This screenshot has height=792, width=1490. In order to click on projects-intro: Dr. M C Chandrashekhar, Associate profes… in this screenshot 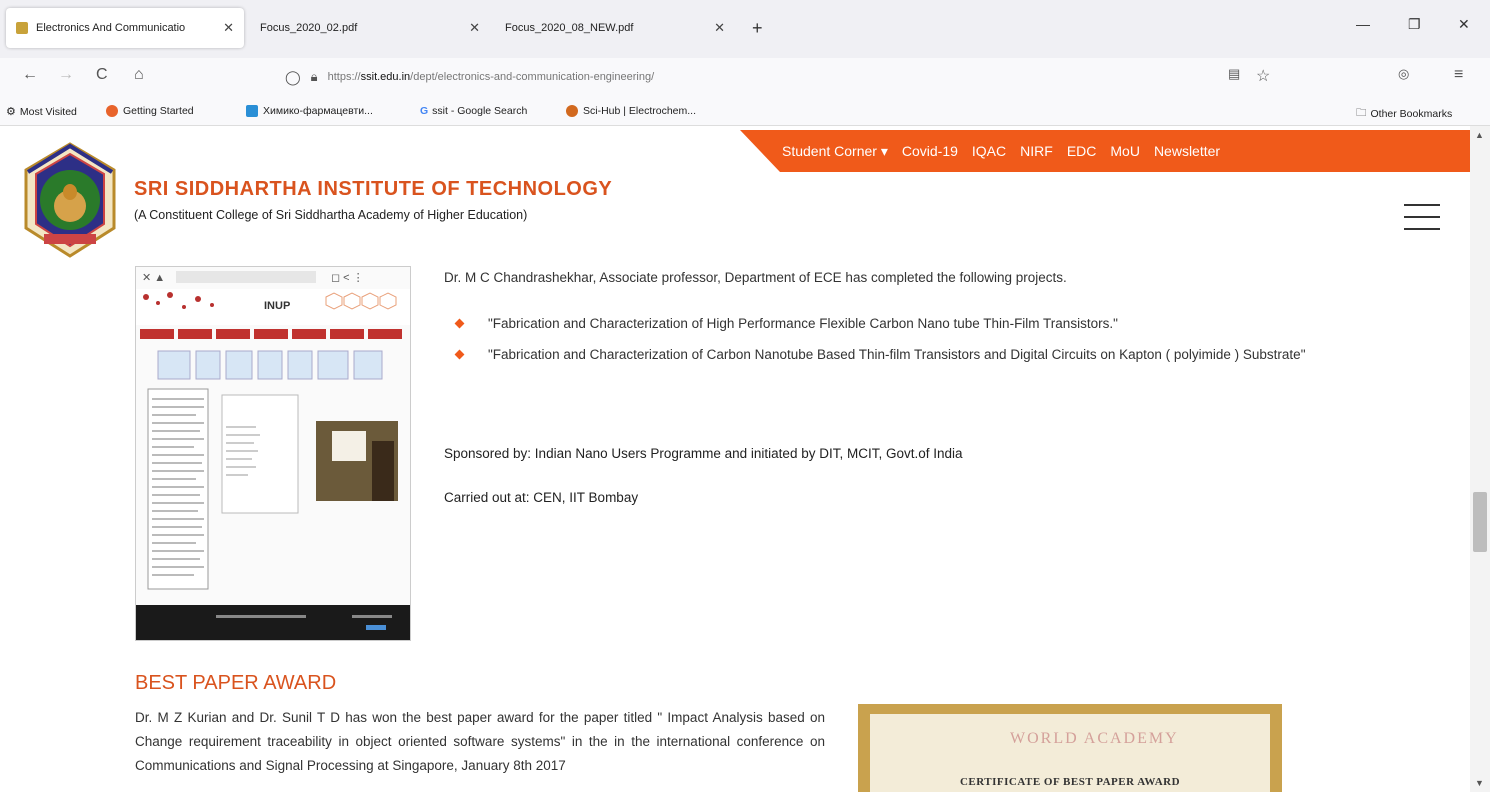, I will do `click(755, 277)`.